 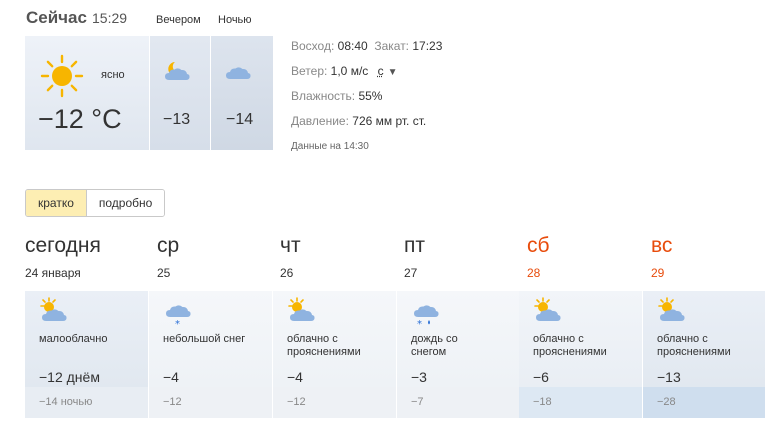 I want to click on pressure-row: Давление: 726 мм рт. ст., so click(x=358, y=121).